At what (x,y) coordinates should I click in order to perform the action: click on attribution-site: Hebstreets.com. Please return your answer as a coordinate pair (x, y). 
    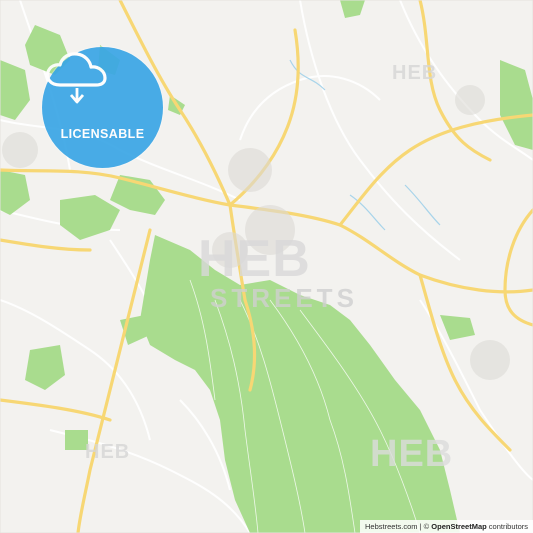
    Looking at the image, I should click on (391, 526).